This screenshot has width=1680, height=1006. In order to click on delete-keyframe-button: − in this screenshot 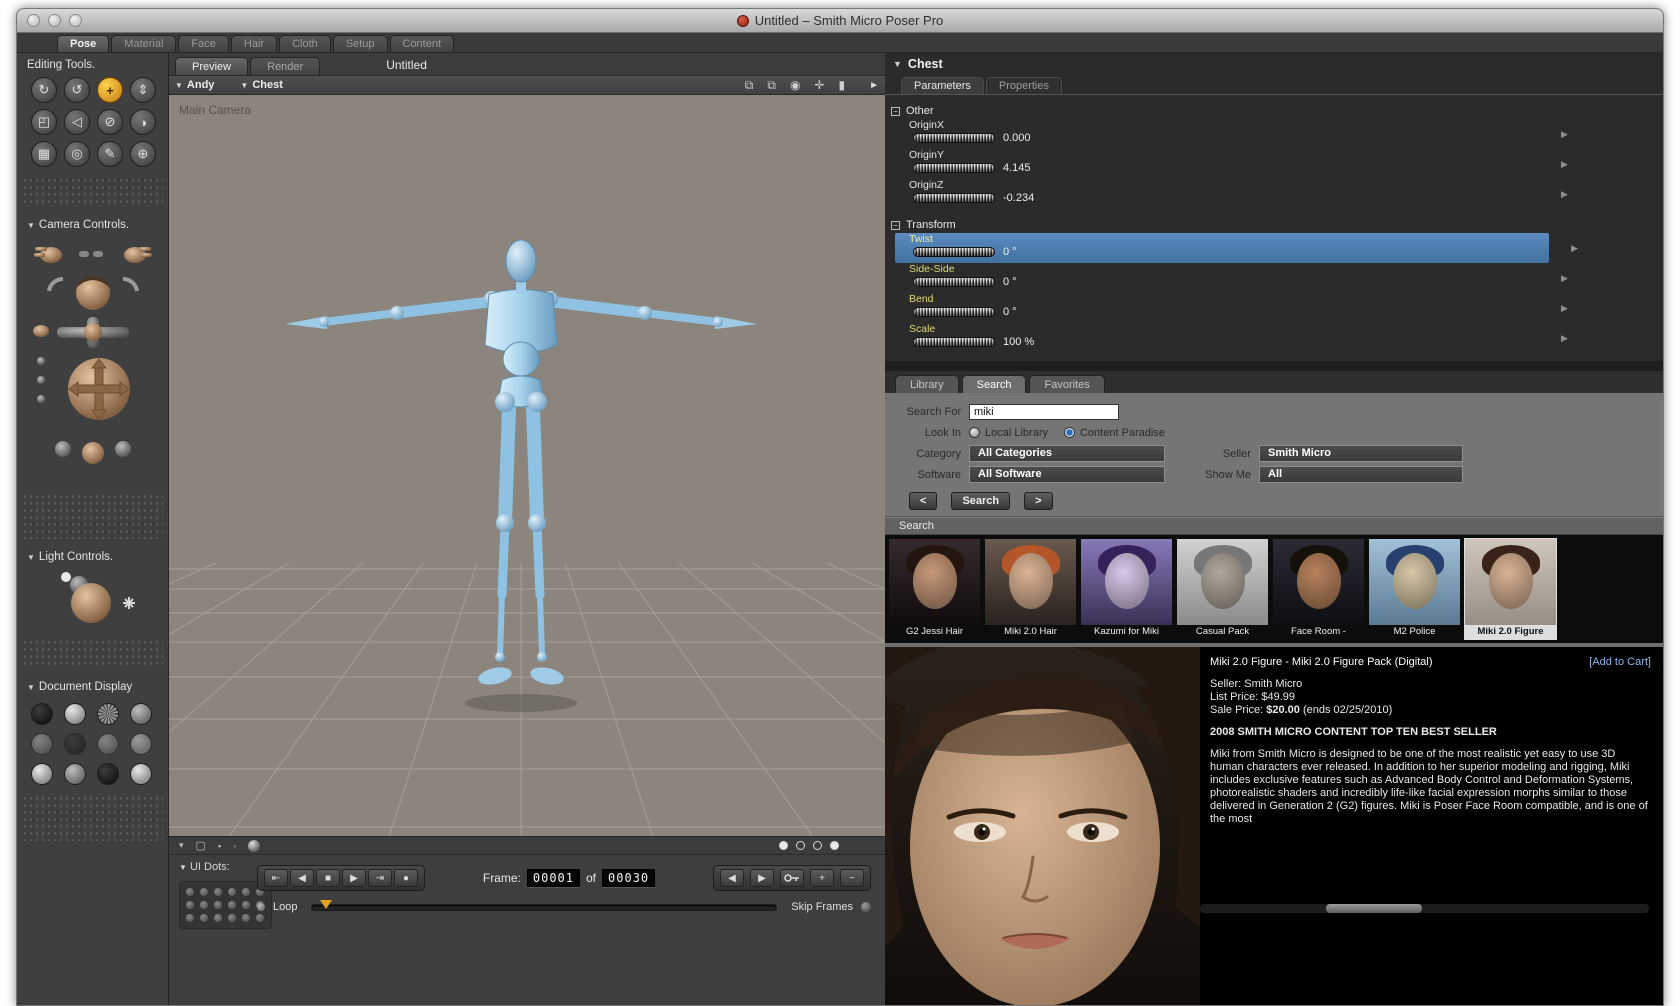, I will do `click(852, 878)`.